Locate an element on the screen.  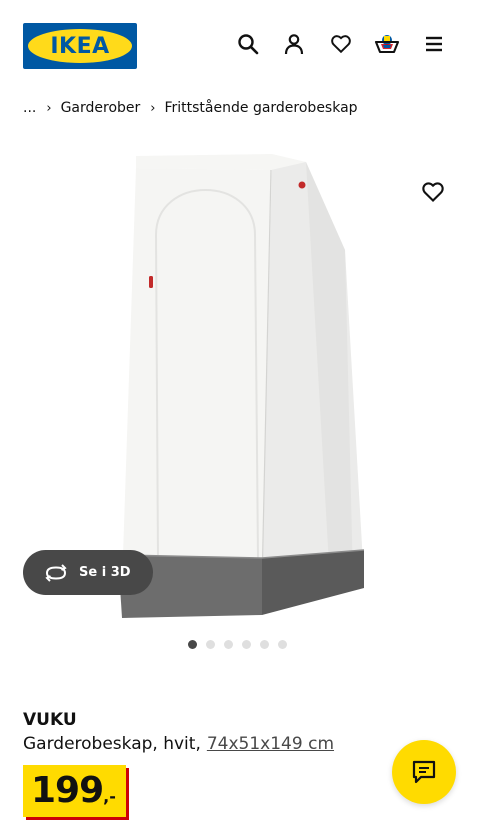
price-tag: 199 ,- is located at coordinates (74, 791).